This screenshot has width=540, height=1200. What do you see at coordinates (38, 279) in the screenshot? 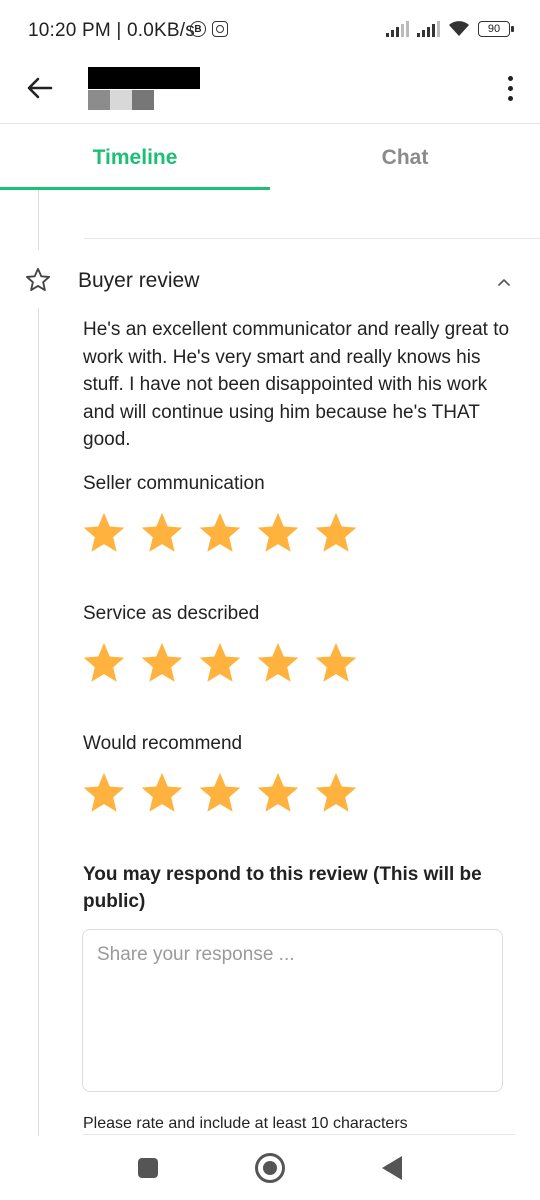
I see `star-outline-icon` at bounding box center [38, 279].